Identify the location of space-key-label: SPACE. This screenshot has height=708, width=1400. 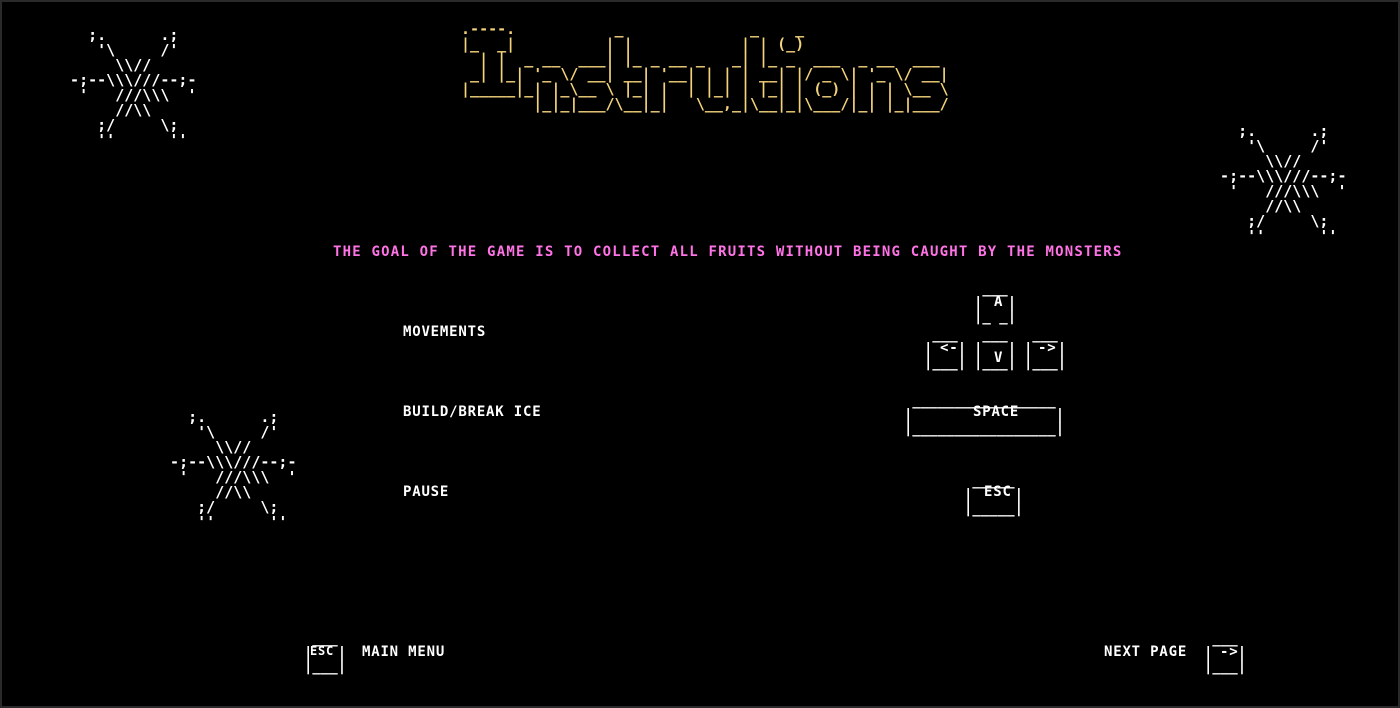
(996, 412).